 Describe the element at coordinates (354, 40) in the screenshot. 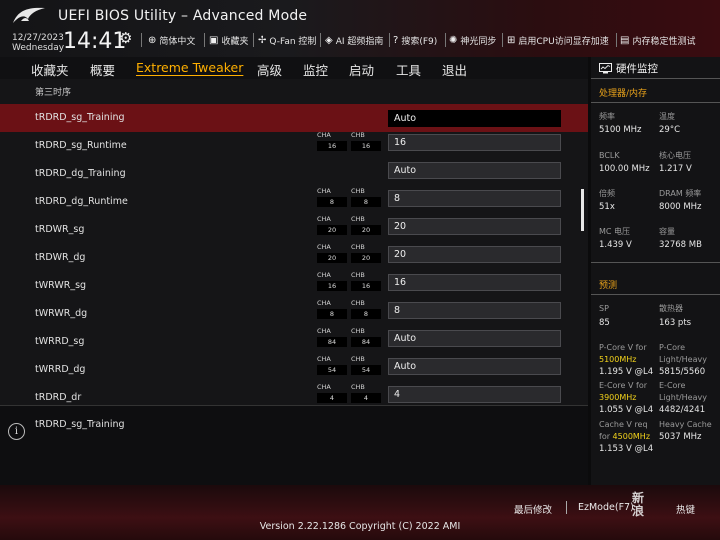

I see `ai-oc-button: ◈ AI 超频指南` at that location.